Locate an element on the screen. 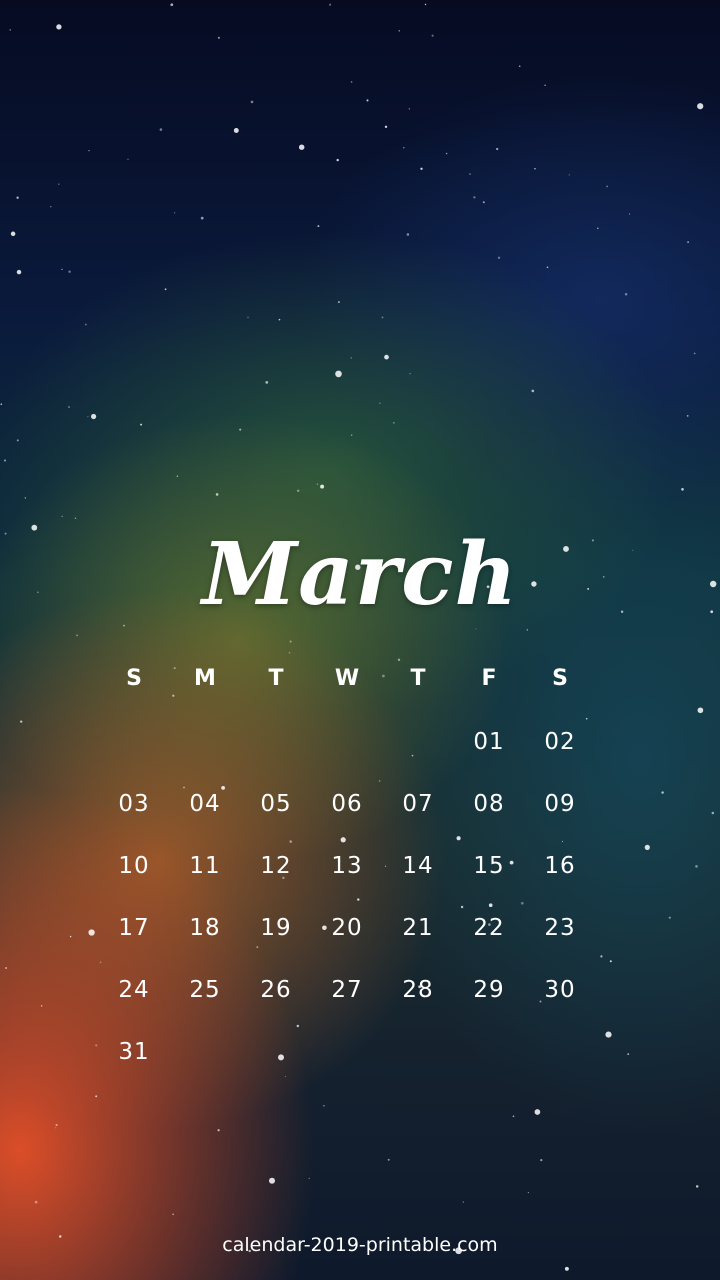 This screenshot has width=720, height=1280. calendar-day: 07 is located at coordinates (418, 804).